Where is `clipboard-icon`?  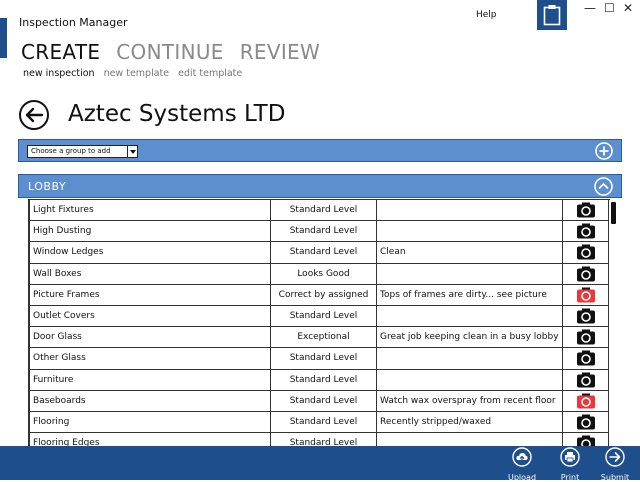
clipboard-icon is located at coordinates (552, 15).